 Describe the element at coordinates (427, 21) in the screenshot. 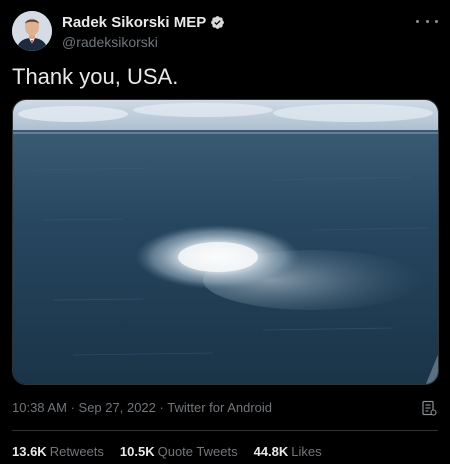

I see `more-options-icon` at that location.